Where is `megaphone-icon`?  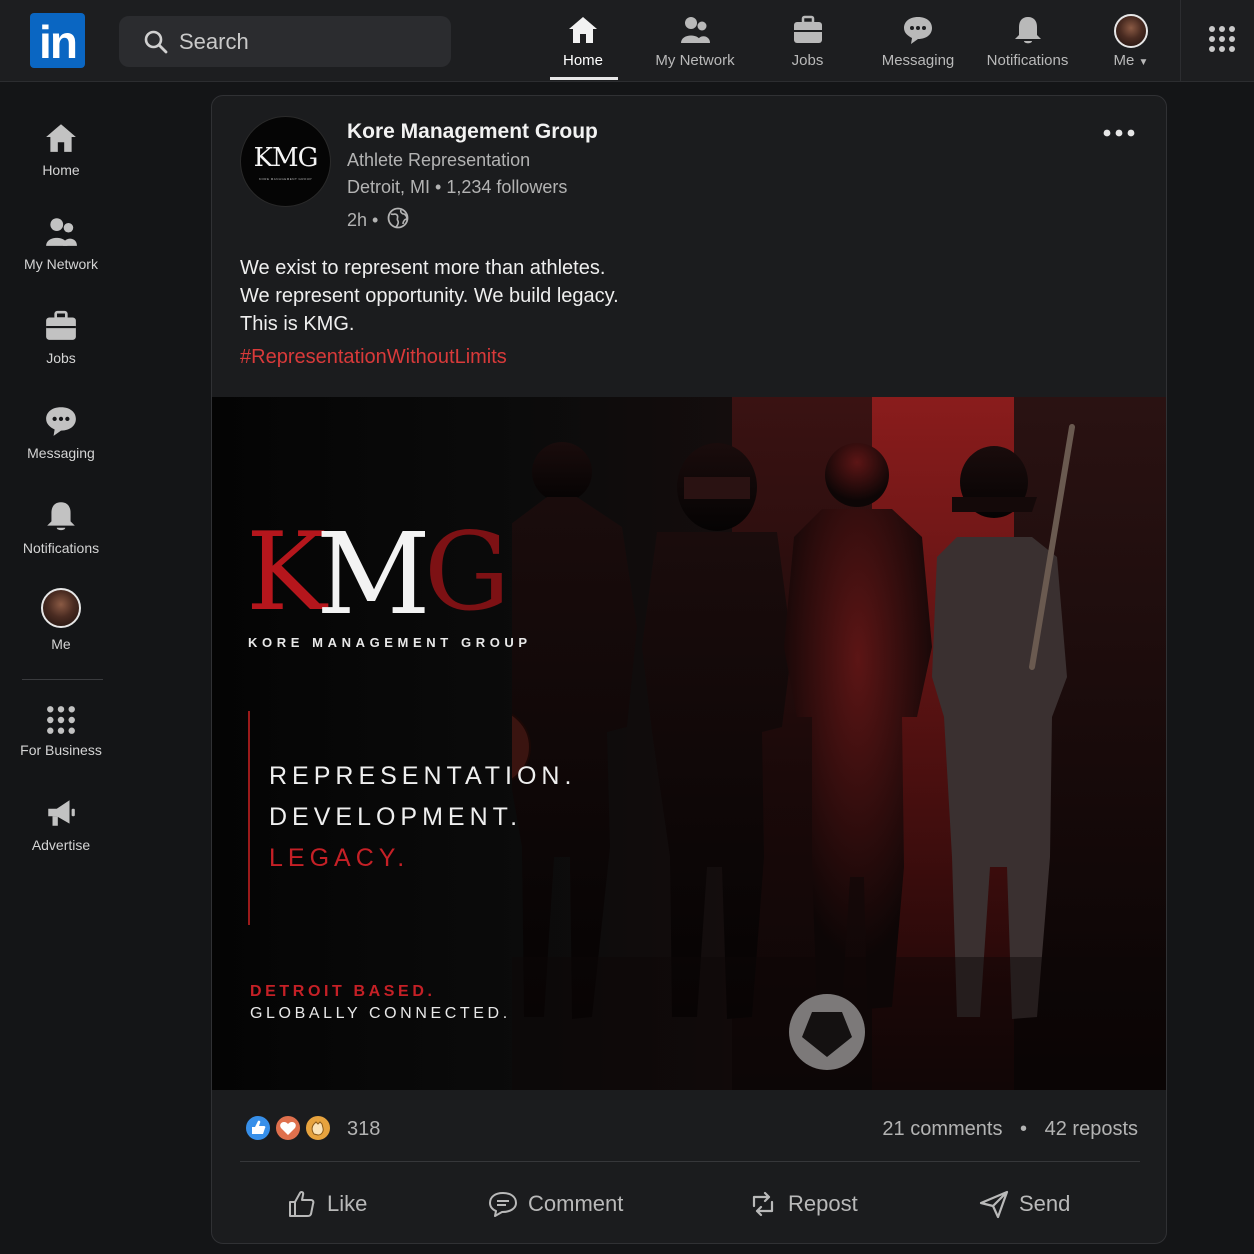
megaphone-icon is located at coordinates (61, 813).